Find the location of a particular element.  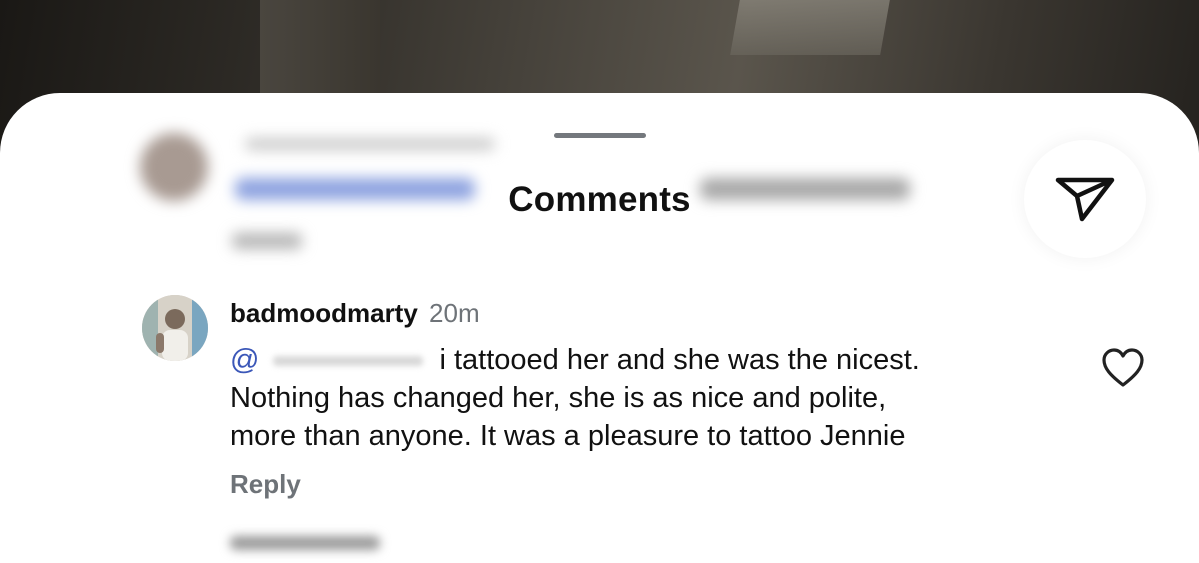

drag-handle is located at coordinates (600, 135).